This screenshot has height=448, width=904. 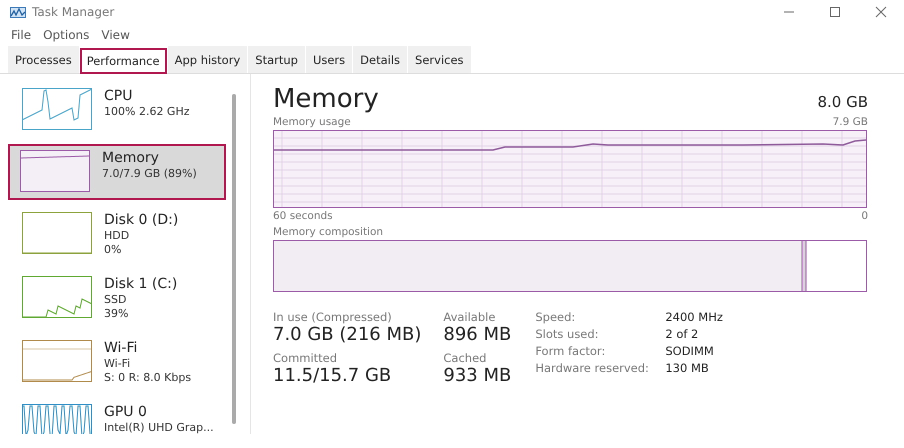 I want to click on maximize-icon, so click(x=835, y=12).